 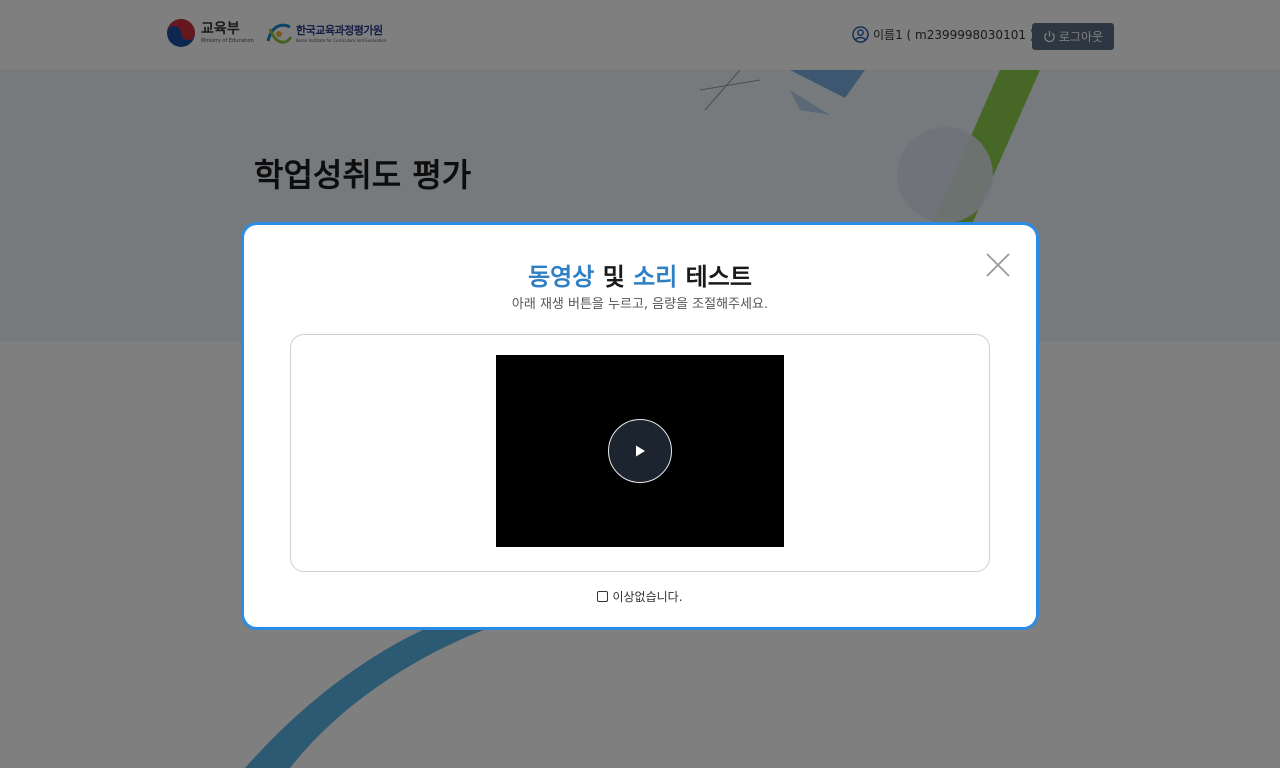 What do you see at coordinates (640, 304) in the screenshot?
I see `modal-subtitle: 아래 재생 버튼을 누르고, 음량을 조절해주세요.` at bounding box center [640, 304].